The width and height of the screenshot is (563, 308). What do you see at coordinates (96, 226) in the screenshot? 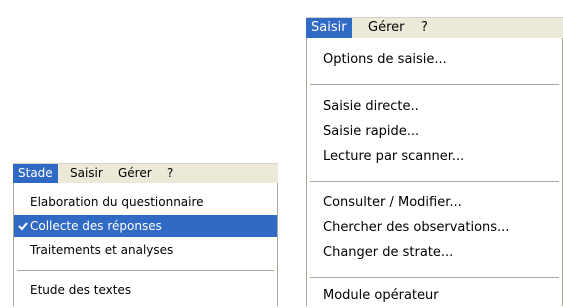
I see `menu-item-label: Collecte des réponses` at bounding box center [96, 226].